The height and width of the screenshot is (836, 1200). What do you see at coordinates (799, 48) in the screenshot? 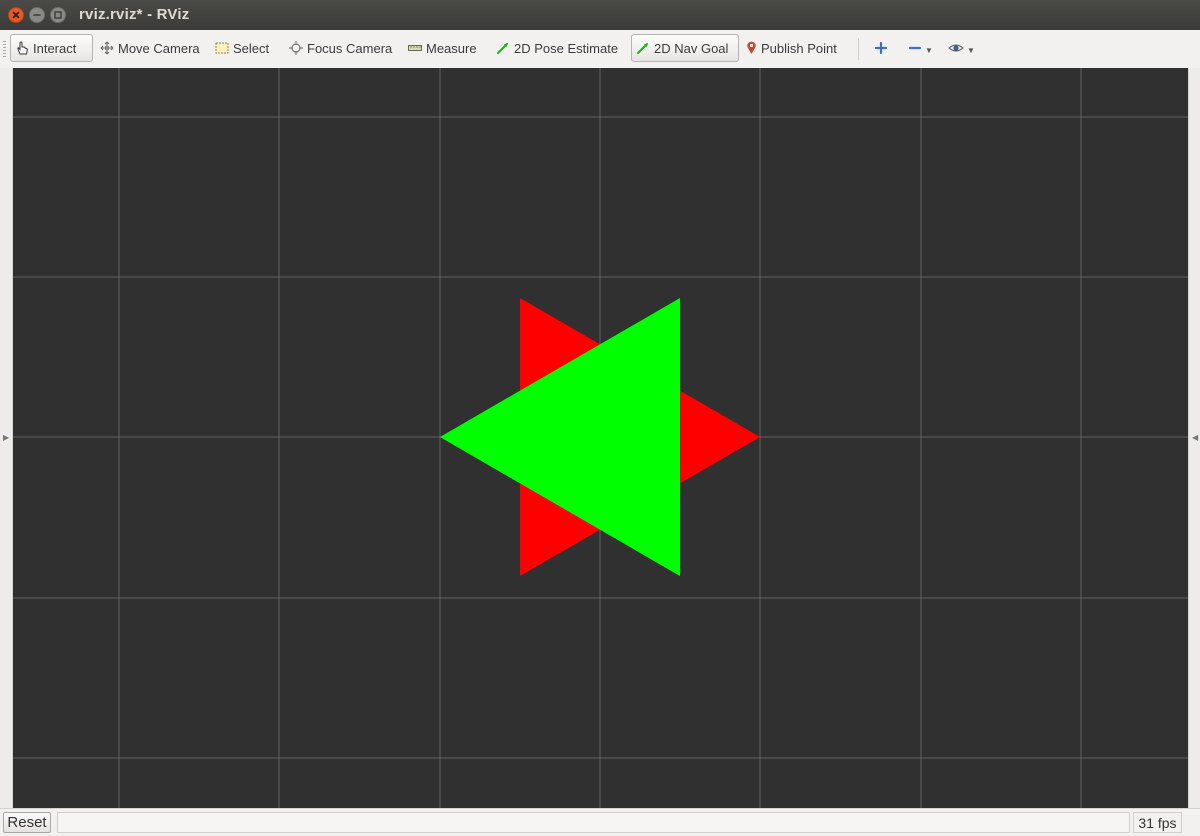
I see `tool-publish-point-label: Publish Point` at bounding box center [799, 48].